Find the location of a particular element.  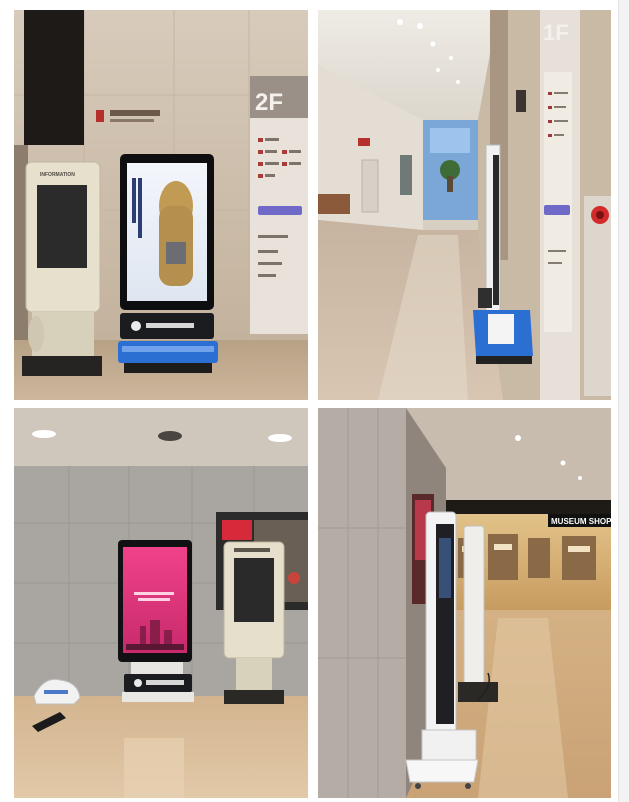

floor-sign-2f: 2F is located at coordinates (269, 102).